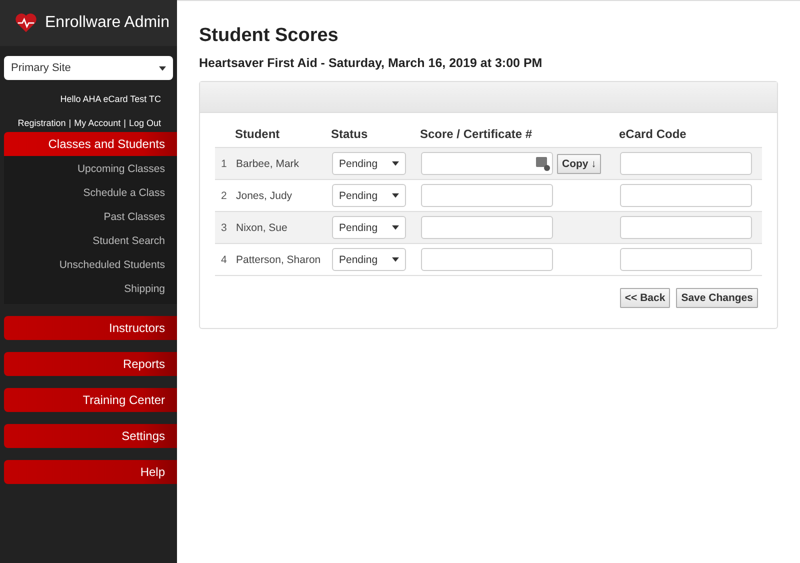 The width and height of the screenshot is (800, 563). What do you see at coordinates (262, 228) in the screenshot?
I see `student-name: Nixon, Sue` at bounding box center [262, 228].